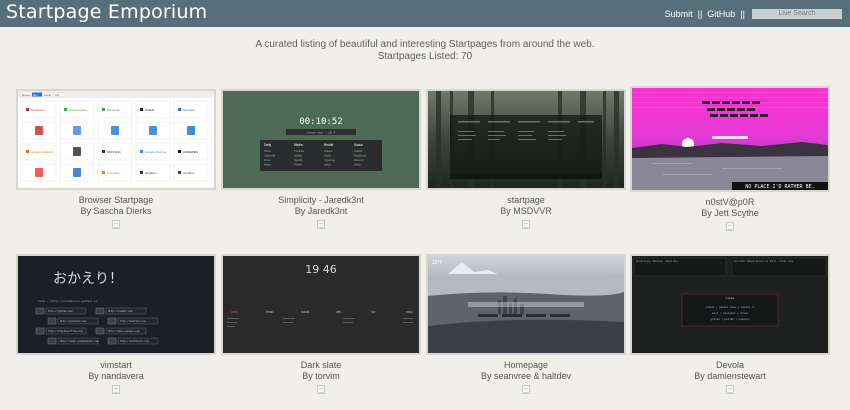  What do you see at coordinates (299, 151) in the screenshot?
I see `thumb-column-item: Youtube` at bounding box center [299, 151].